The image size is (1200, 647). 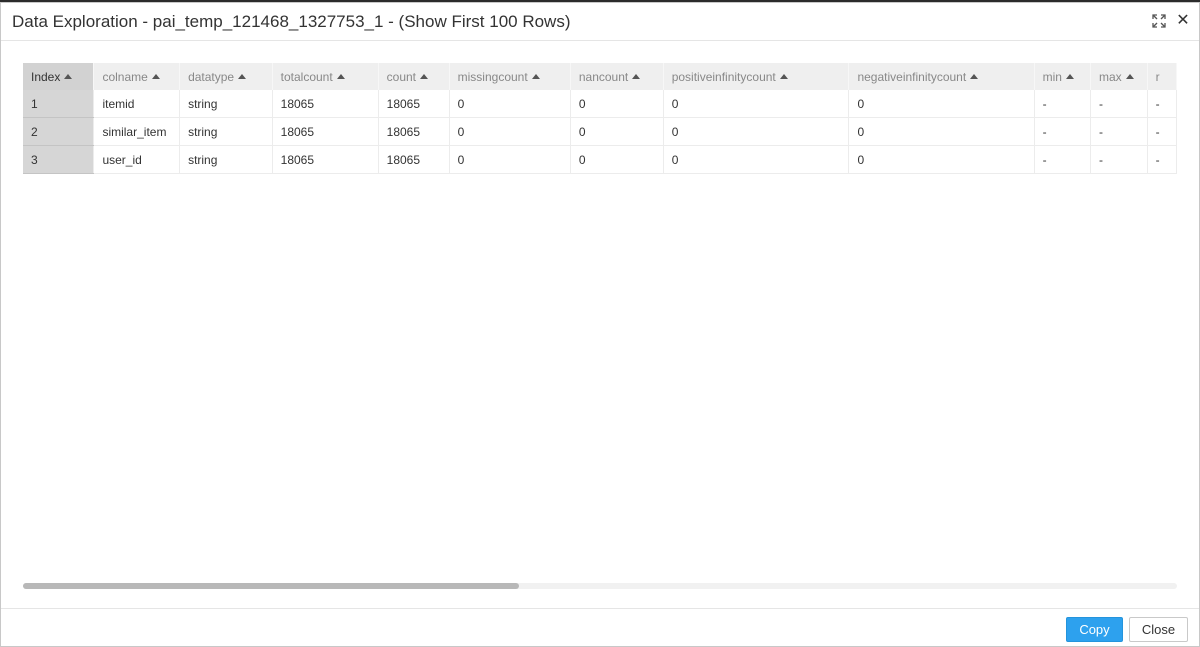 What do you see at coordinates (59, 76) in the screenshot?
I see `column-header-index: Index` at bounding box center [59, 76].